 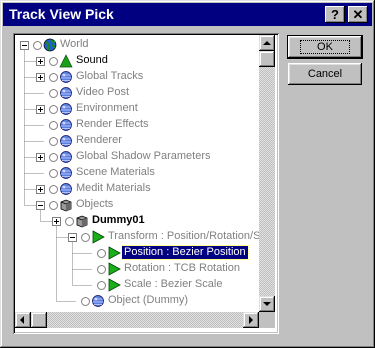 I want to click on horizontal-scroll-thumb, so click(x=39, y=320).